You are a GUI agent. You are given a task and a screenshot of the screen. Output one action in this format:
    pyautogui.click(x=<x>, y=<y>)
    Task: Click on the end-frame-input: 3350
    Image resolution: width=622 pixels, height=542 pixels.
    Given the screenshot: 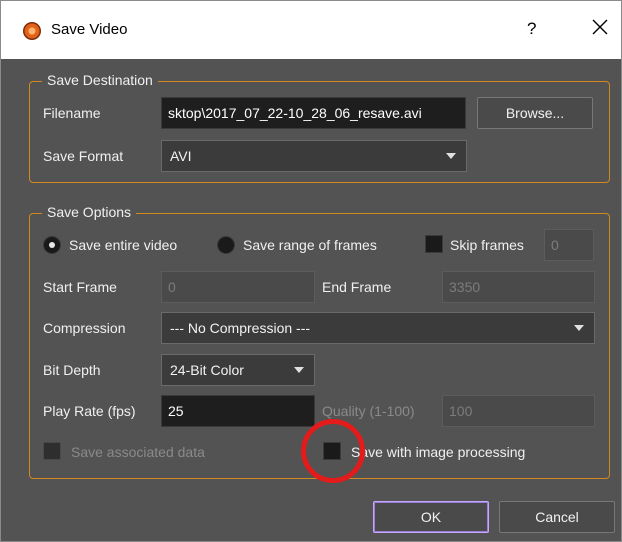 What is the action you would take?
    pyautogui.click(x=518, y=287)
    